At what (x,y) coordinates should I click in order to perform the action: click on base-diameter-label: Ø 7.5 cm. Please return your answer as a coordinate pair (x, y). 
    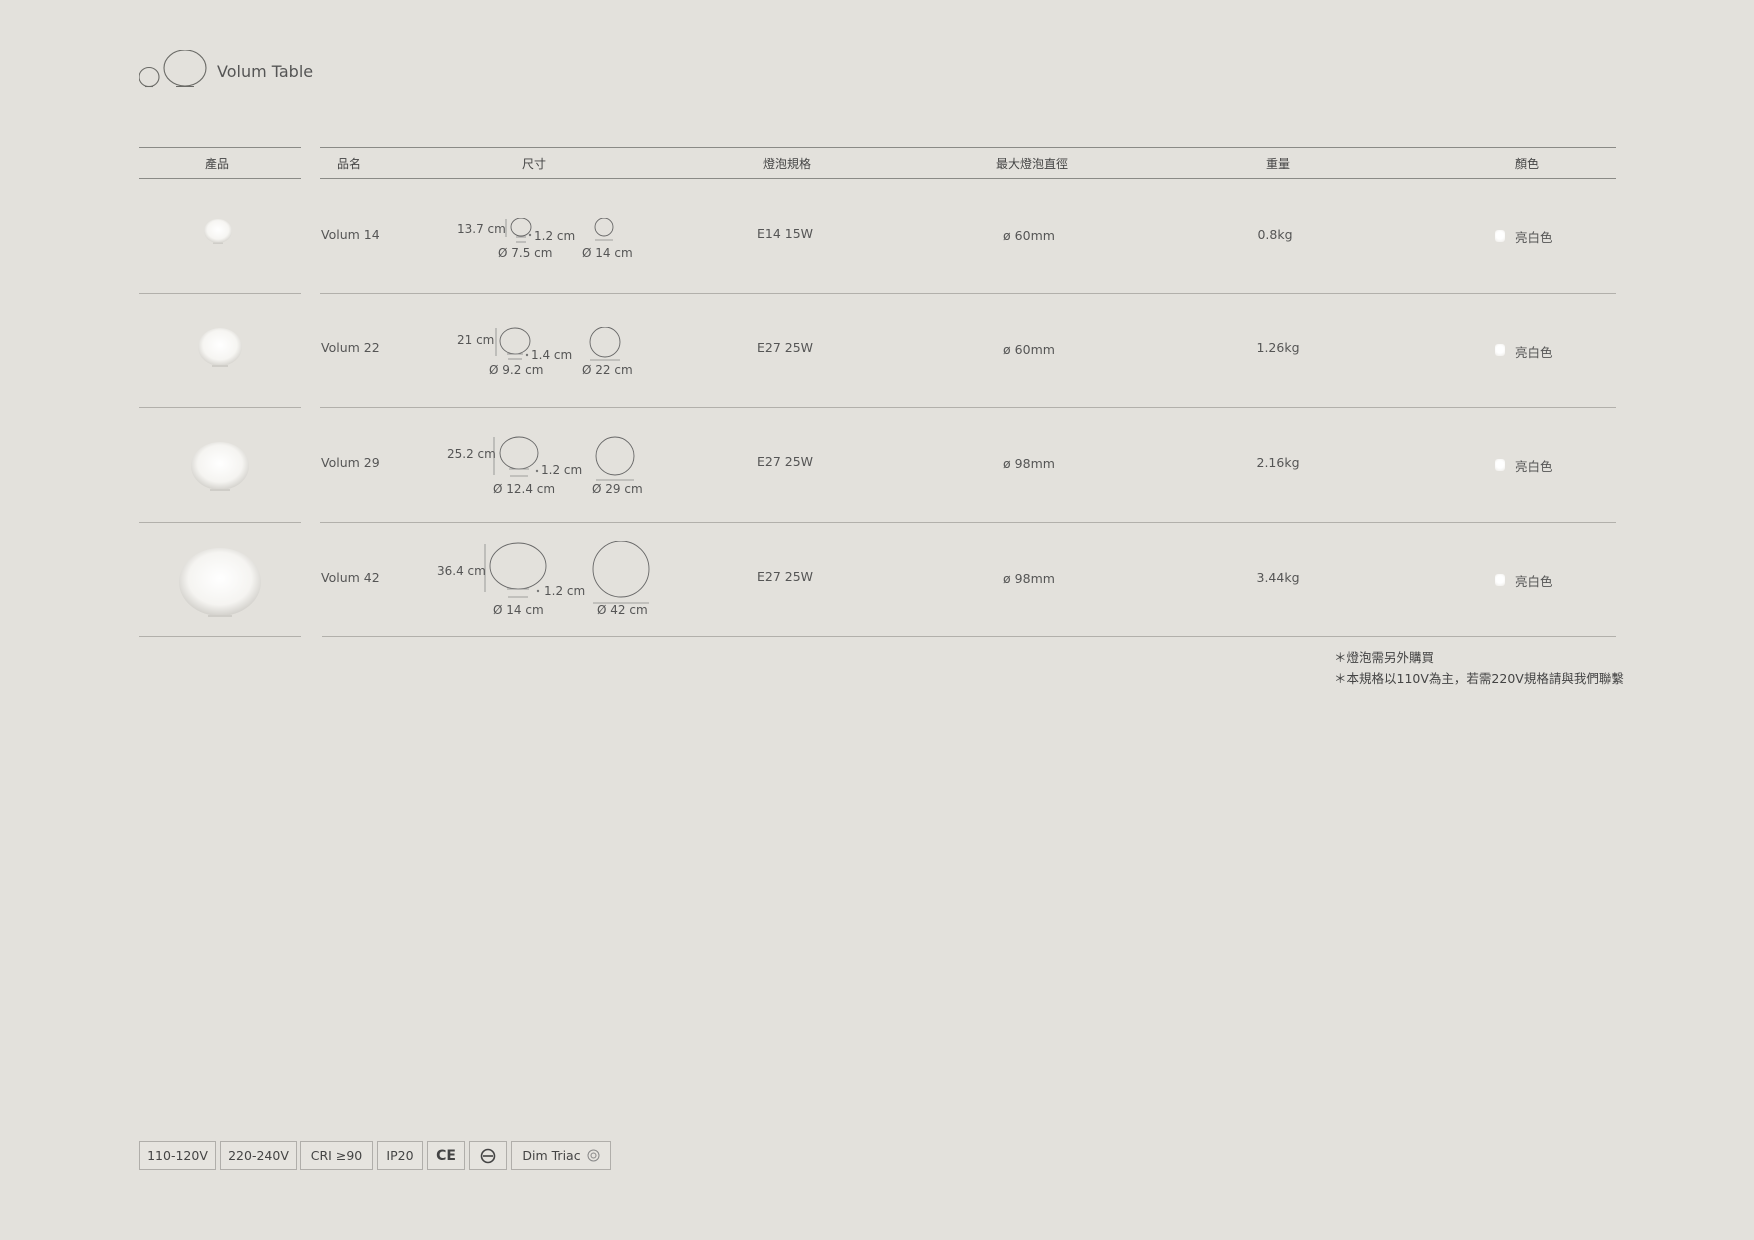
    Looking at the image, I should click on (525, 253).